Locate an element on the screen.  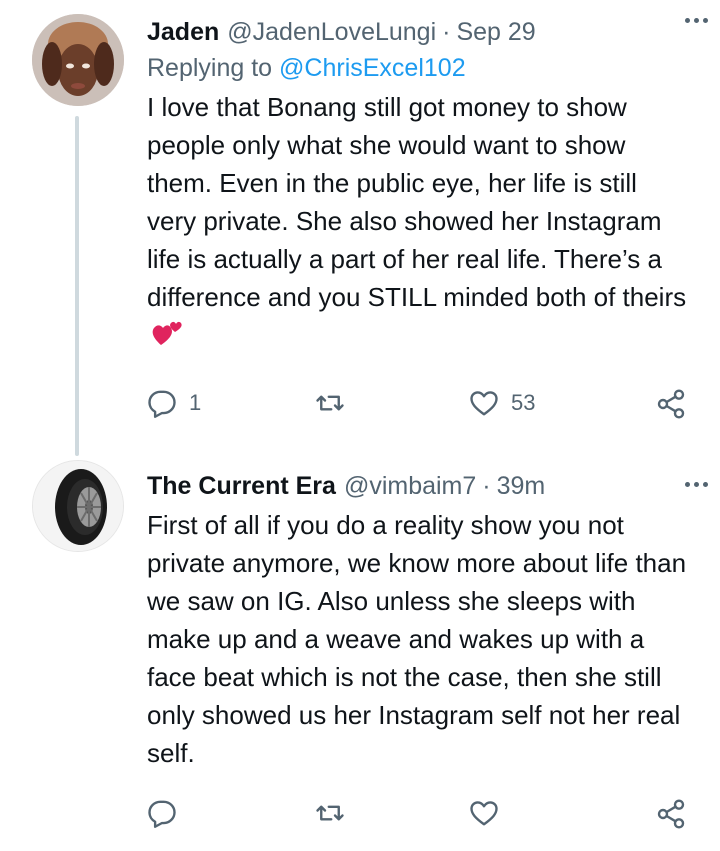
like-button: 53 is located at coordinates (502, 403).